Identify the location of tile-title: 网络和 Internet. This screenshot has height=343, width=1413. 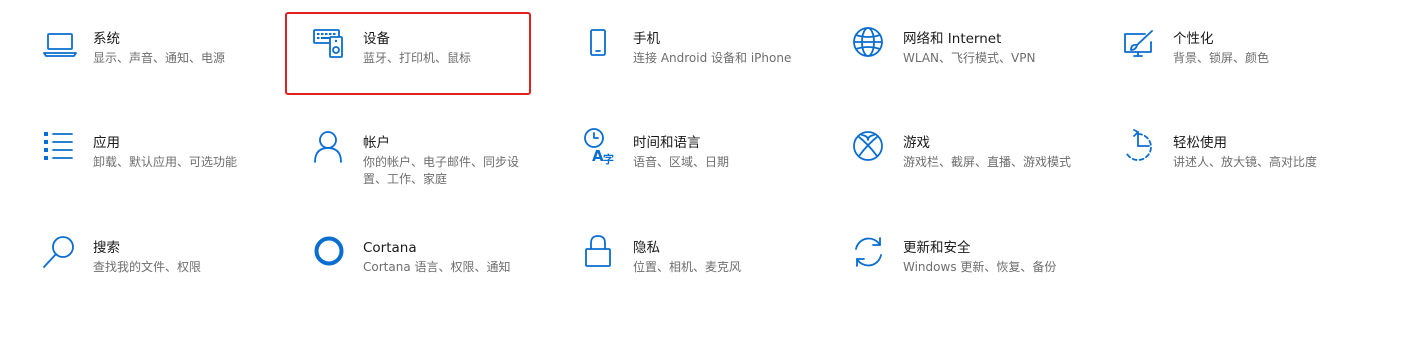
(952, 39).